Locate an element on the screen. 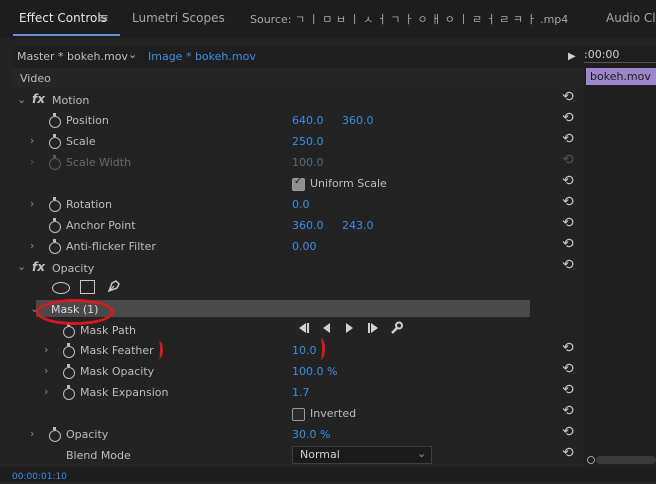  opacity-title: Opacity is located at coordinates (73, 268).